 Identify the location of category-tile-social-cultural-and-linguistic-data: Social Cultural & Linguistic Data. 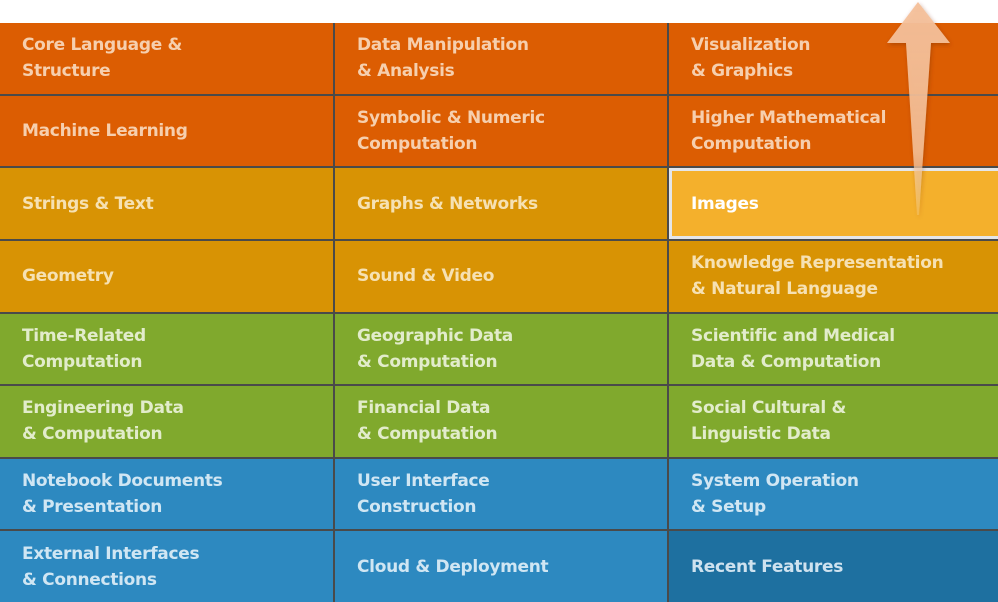
(833, 421).